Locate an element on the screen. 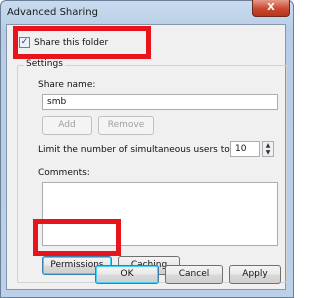 The image size is (320, 298). close-icon: X is located at coordinates (271, 7).